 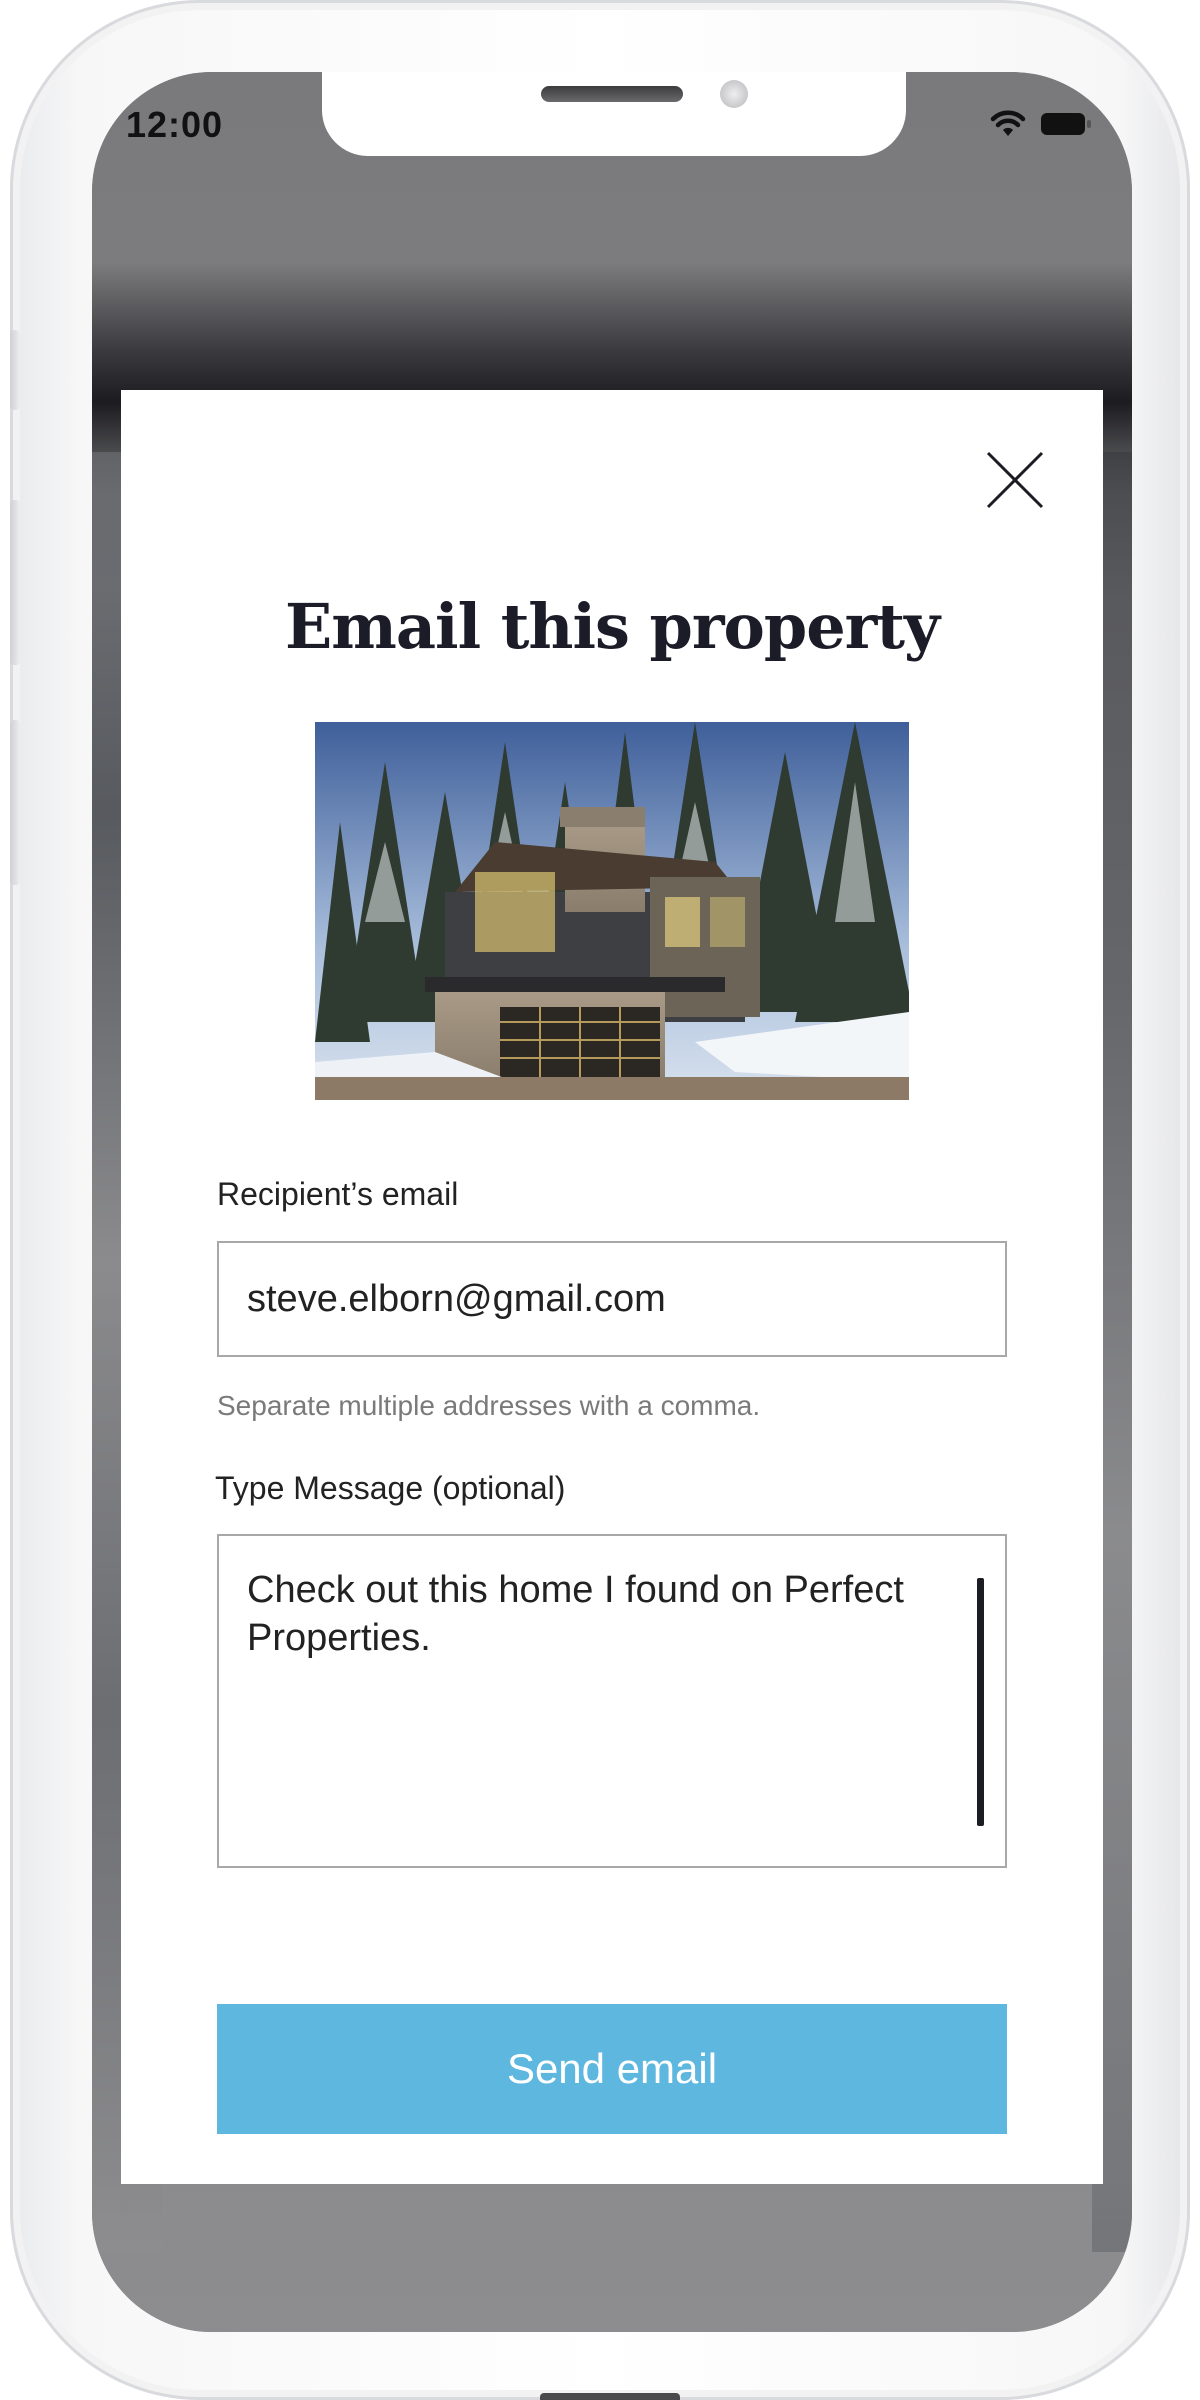 I want to click on status-time: 12:00, so click(x=175, y=124).